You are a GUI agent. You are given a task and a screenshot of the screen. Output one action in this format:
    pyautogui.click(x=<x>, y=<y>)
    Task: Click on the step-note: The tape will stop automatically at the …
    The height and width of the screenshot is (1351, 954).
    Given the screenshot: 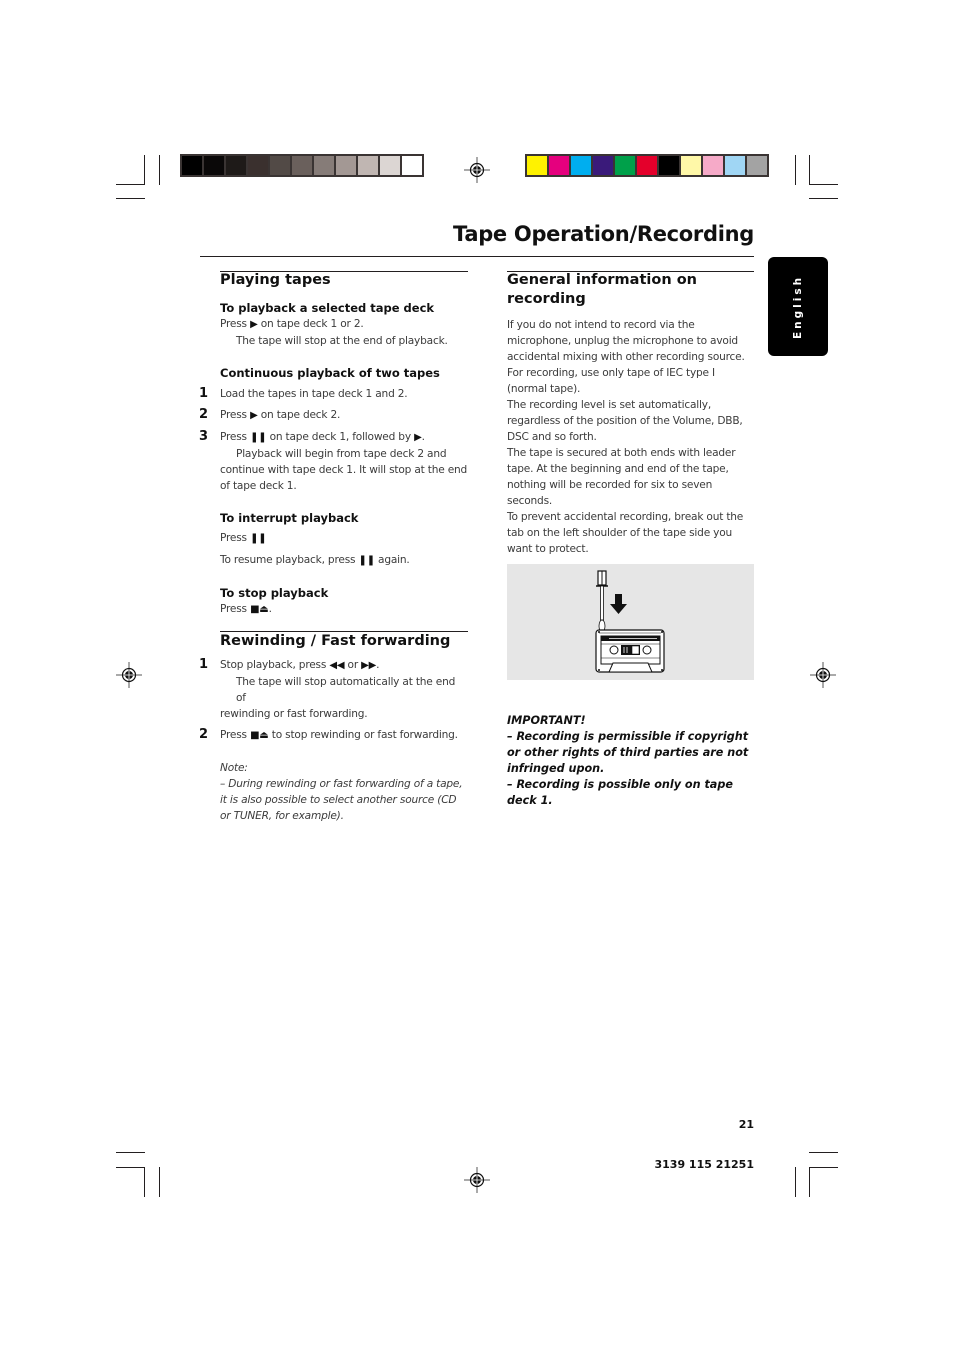 What is the action you would take?
    pyautogui.click(x=346, y=690)
    